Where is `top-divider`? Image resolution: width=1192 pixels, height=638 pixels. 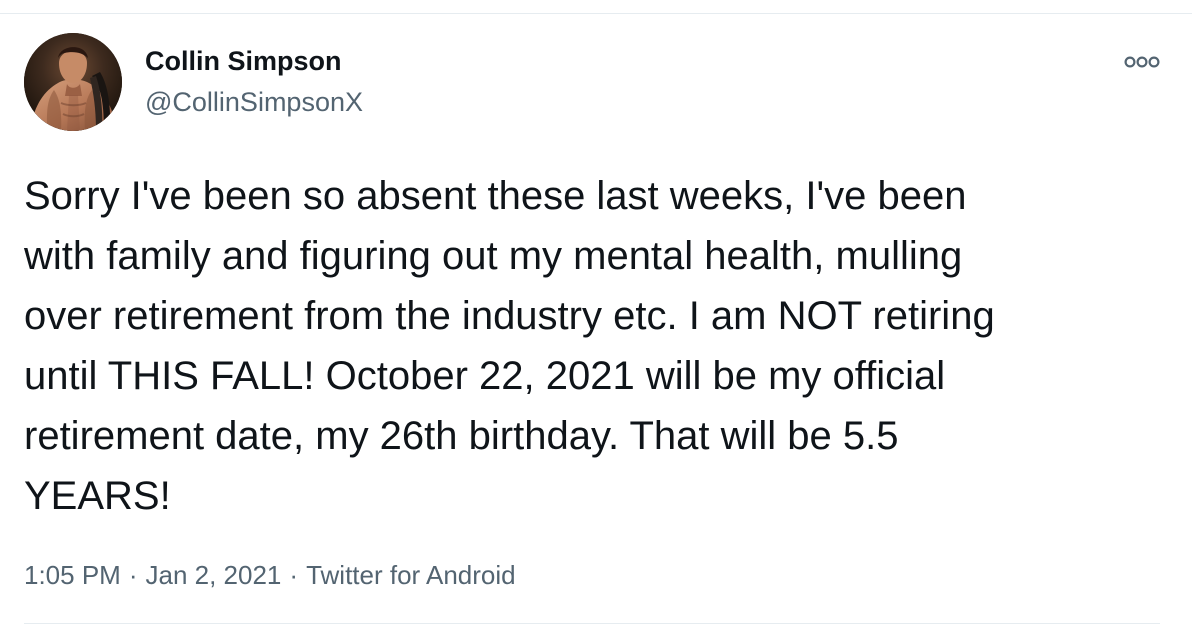
top-divider is located at coordinates (596, 13).